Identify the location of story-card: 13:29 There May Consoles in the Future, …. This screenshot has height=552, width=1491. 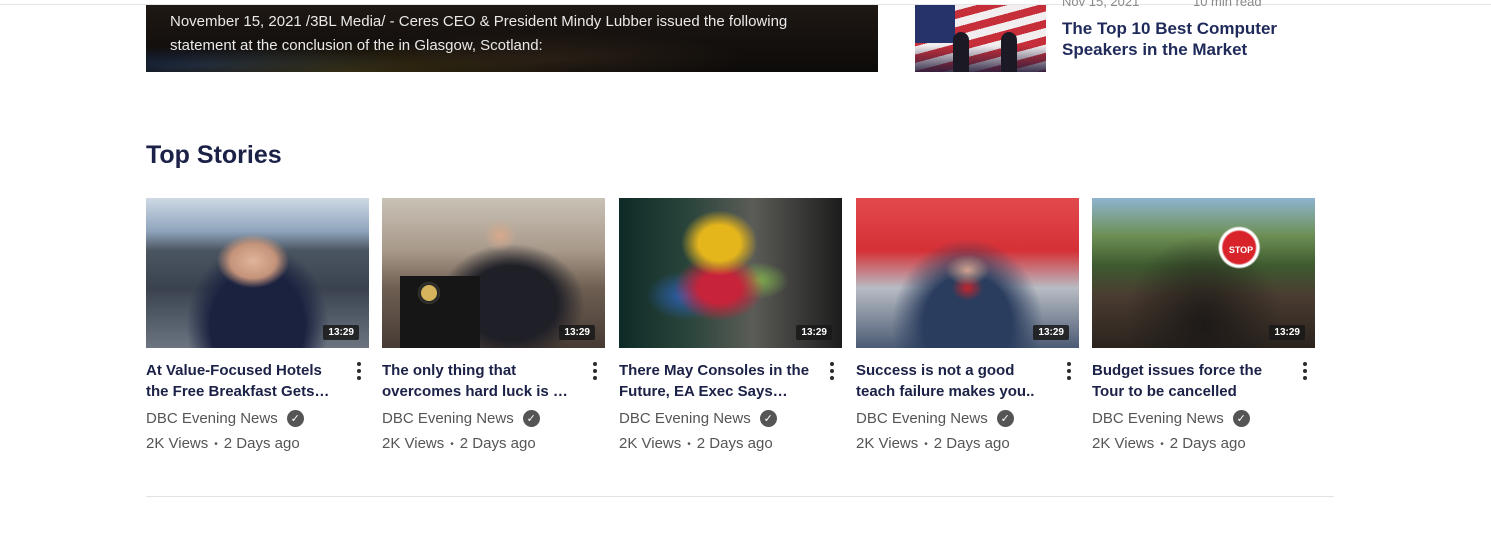
(730, 325).